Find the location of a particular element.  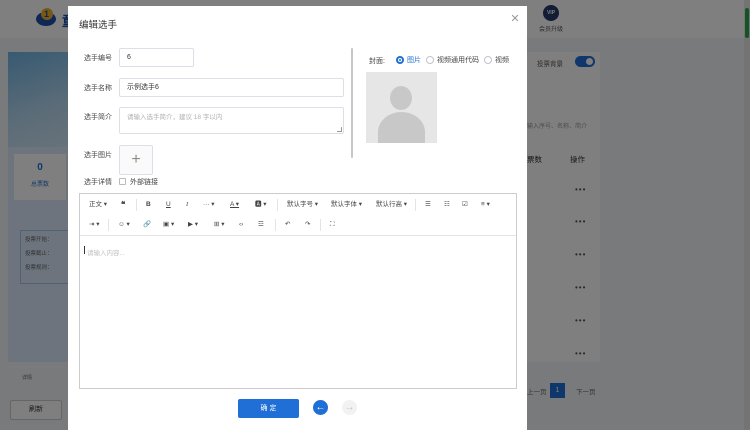

player-intro-label: 选手简介 is located at coordinates (98, 117).